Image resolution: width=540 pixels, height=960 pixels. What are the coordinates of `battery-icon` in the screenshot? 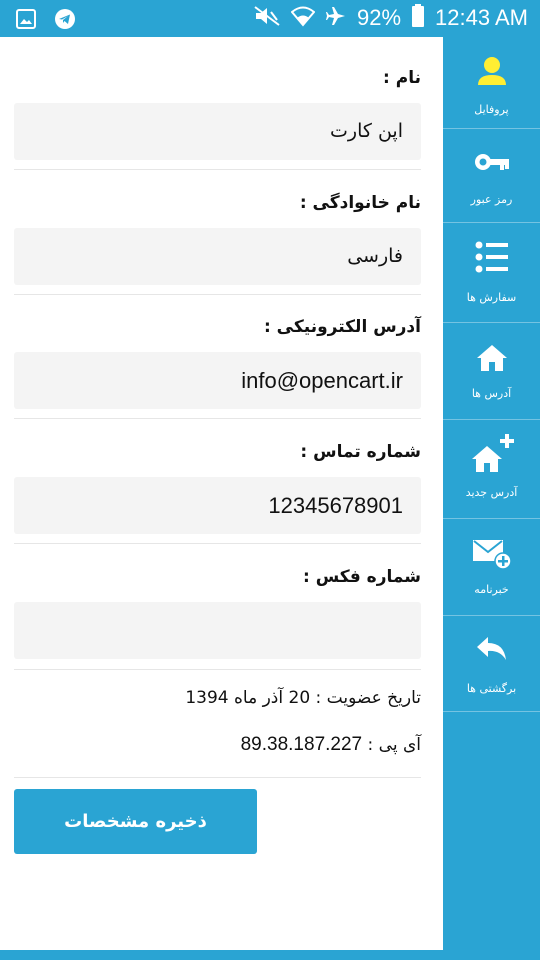 It's located at (418, 18).